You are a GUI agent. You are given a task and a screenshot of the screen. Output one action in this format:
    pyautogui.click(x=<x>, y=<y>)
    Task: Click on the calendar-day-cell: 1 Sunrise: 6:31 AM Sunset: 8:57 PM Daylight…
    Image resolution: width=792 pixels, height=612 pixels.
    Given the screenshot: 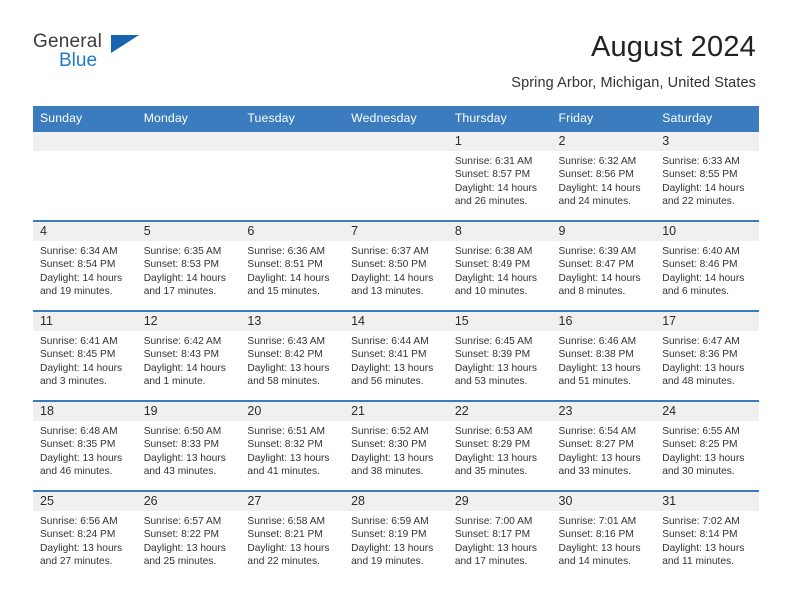 What is the action you would take?
    pyautogui.click(x=499, y=175)
    